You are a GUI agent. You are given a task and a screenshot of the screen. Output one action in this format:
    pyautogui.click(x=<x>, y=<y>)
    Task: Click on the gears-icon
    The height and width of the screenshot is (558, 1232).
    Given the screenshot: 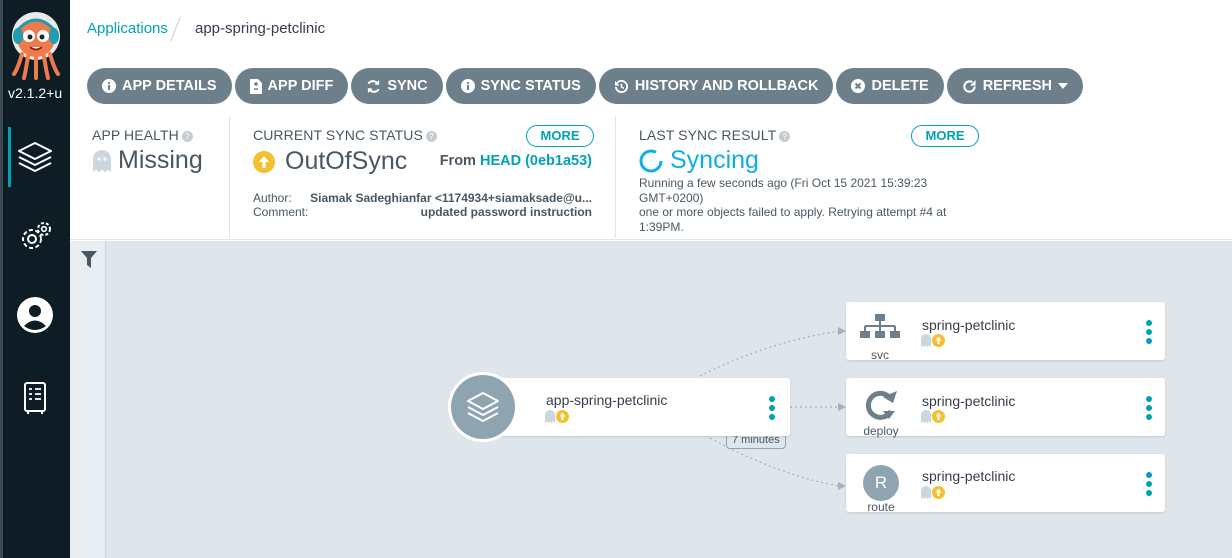 What is the action you would take?
    pyautogui.click(x=36, y=235)
    